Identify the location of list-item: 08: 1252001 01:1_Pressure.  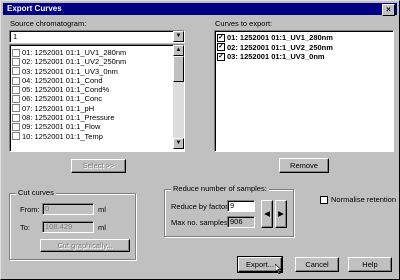
(92, 117).